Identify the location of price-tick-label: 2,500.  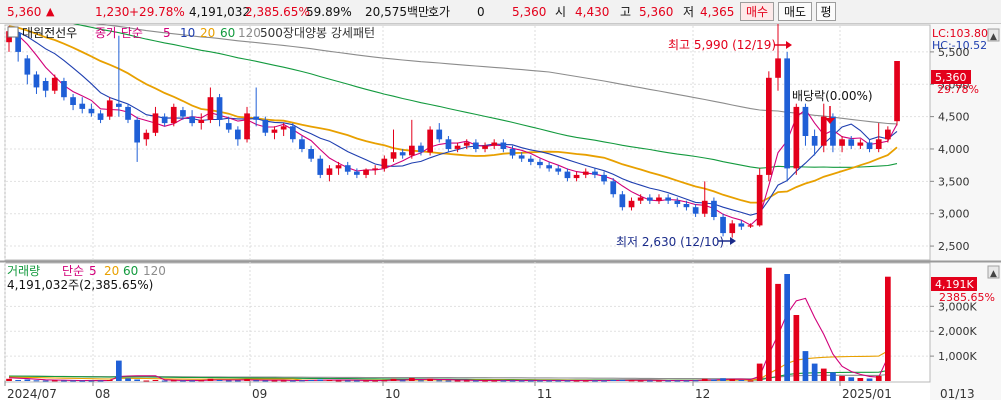
(954, 246).